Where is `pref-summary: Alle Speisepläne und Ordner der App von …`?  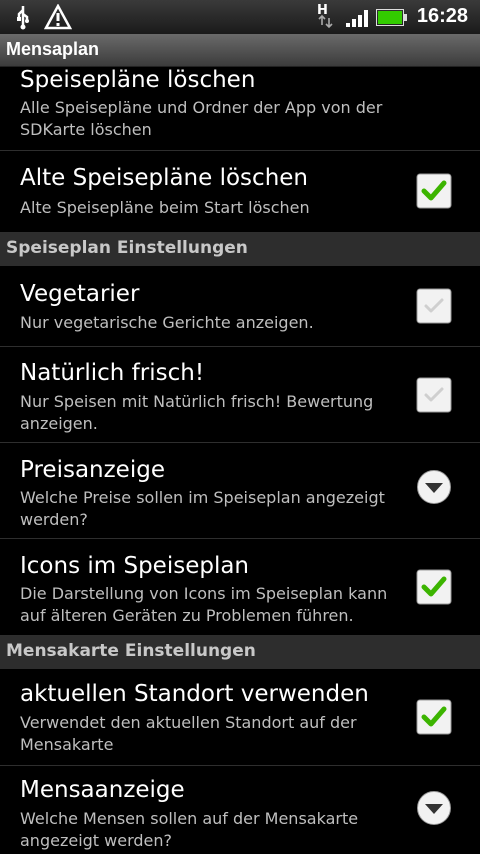
pref-summary: Alle Speisepläne und Ordner der App von … is located at coordinates (201, 118).